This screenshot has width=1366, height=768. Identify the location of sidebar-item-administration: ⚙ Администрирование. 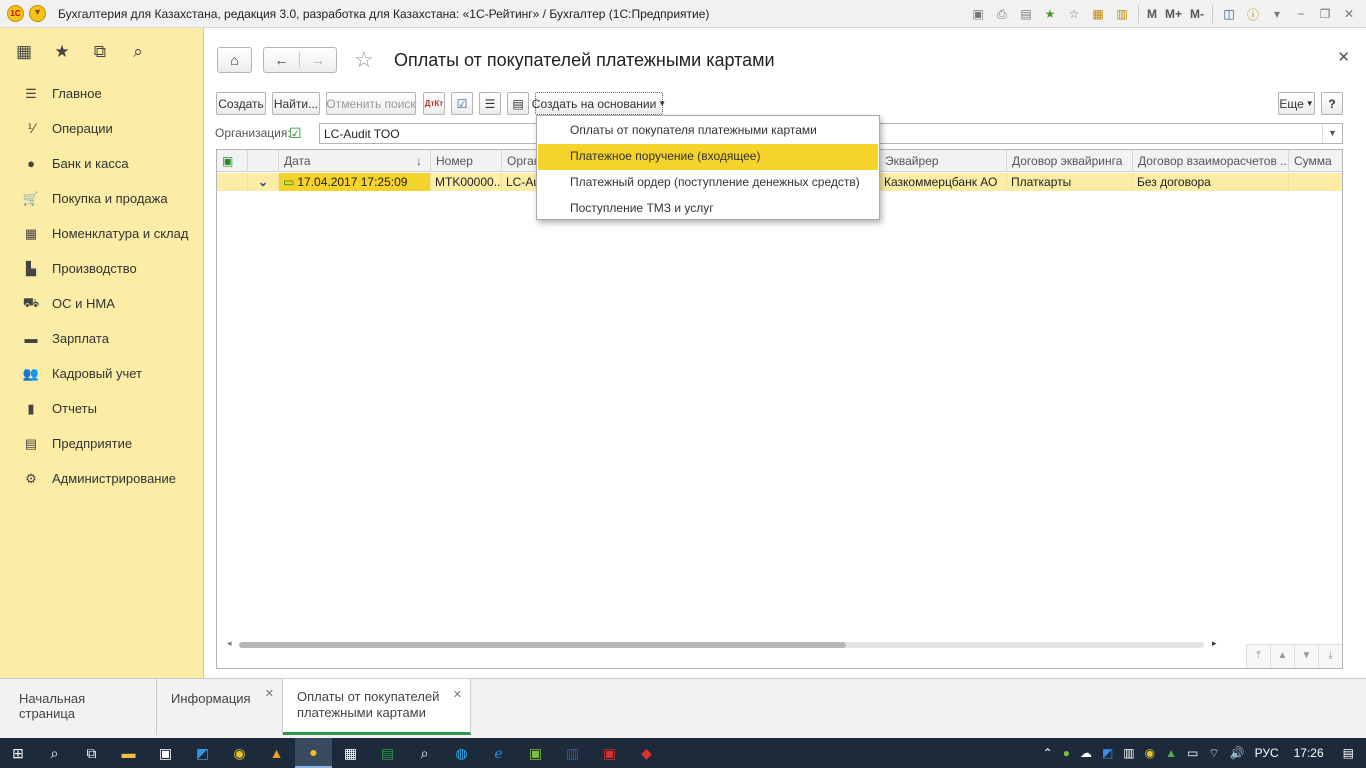
(101, 478).